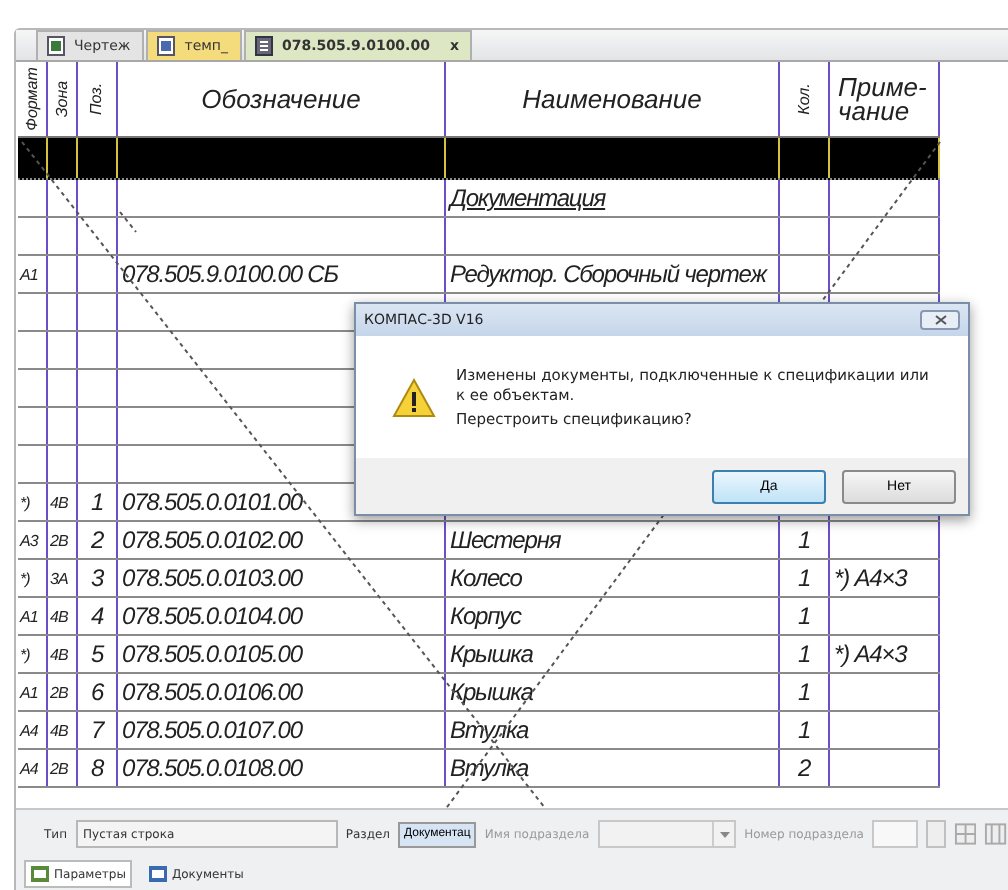 The image size is (1008, 890). Describe the element at coordinates (282, 274) in the screenshot. I see `table-cell: 078.505.9.0100.00 СБ` at that location.